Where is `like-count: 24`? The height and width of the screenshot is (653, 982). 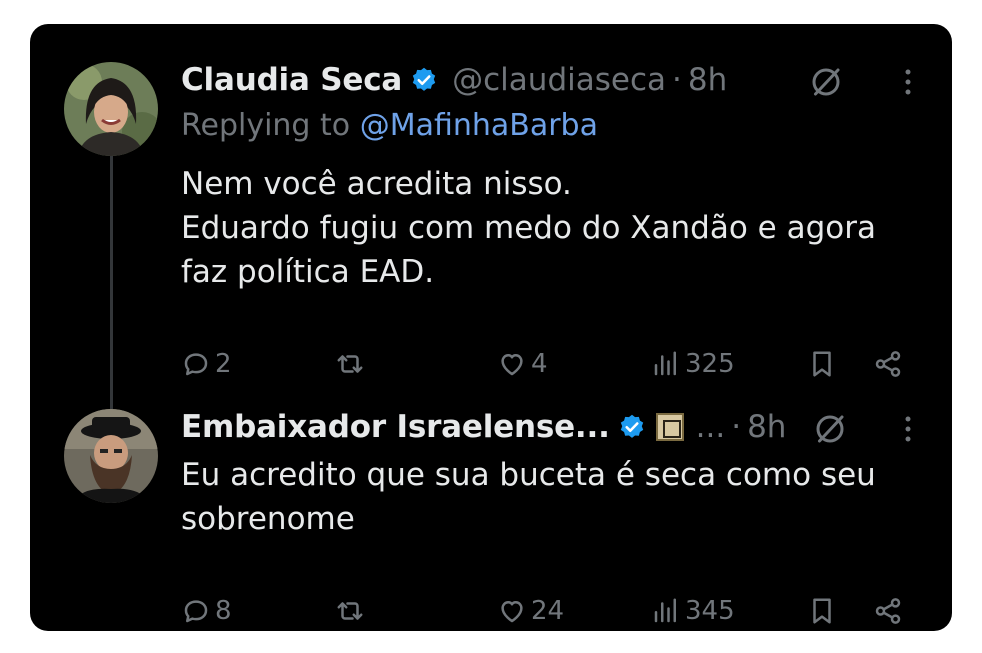 like-count: 24 is located at coordinates (548, 611).